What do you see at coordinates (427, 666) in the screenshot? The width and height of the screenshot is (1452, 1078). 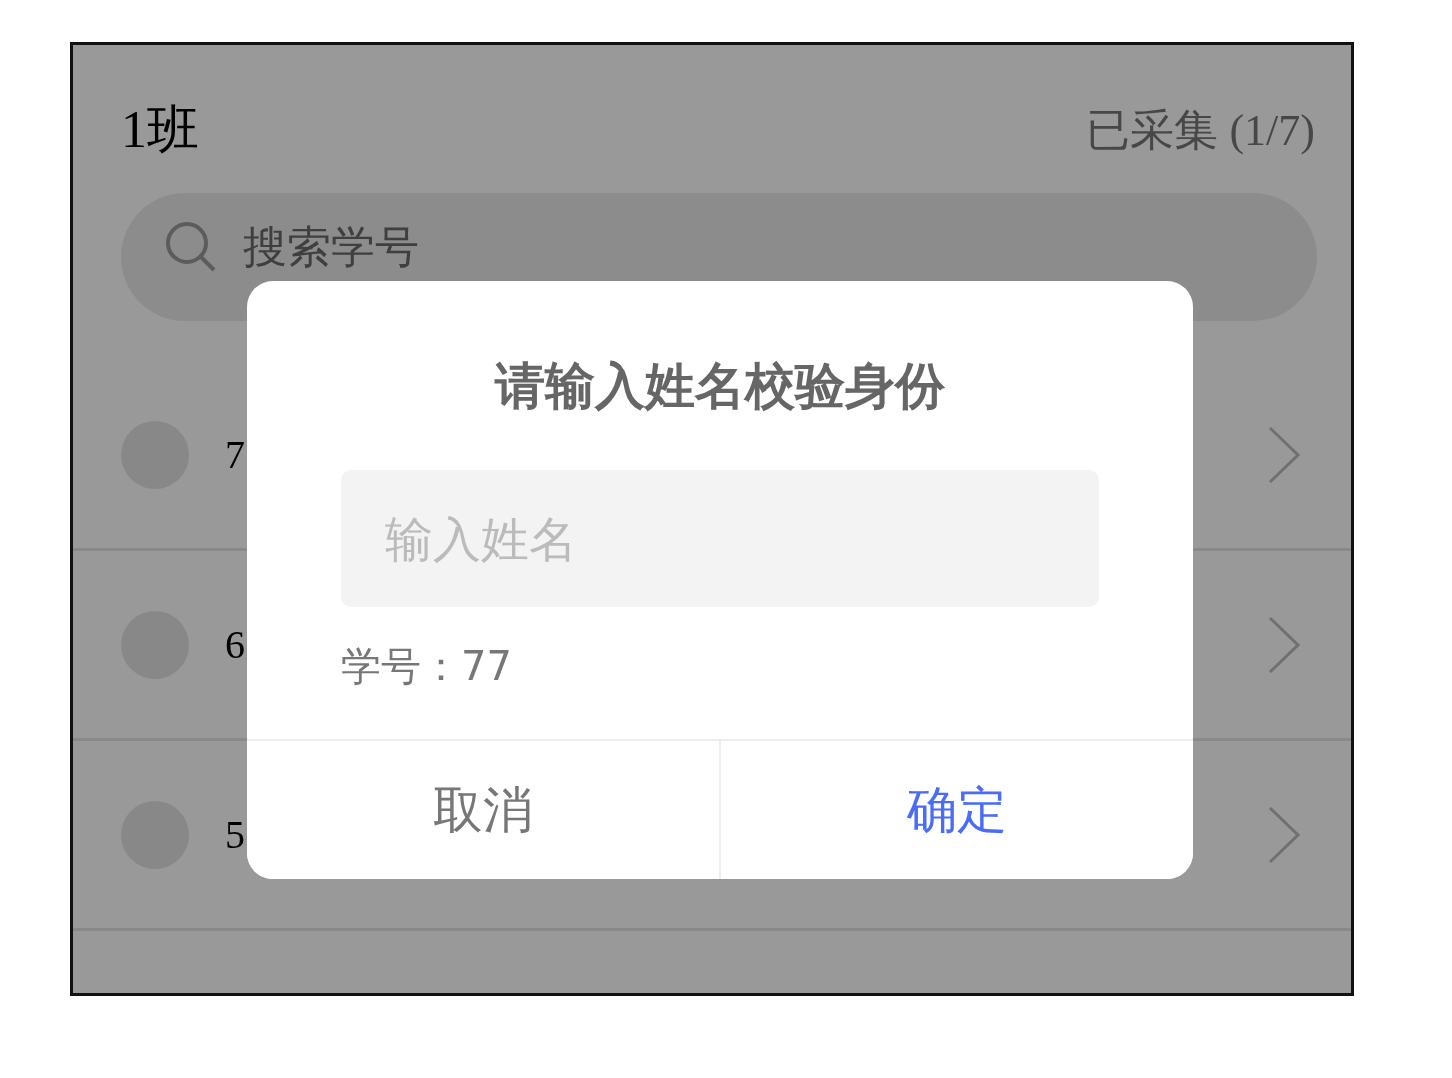 I see `student-id: 学号：77` at bounding box center [427, 666].